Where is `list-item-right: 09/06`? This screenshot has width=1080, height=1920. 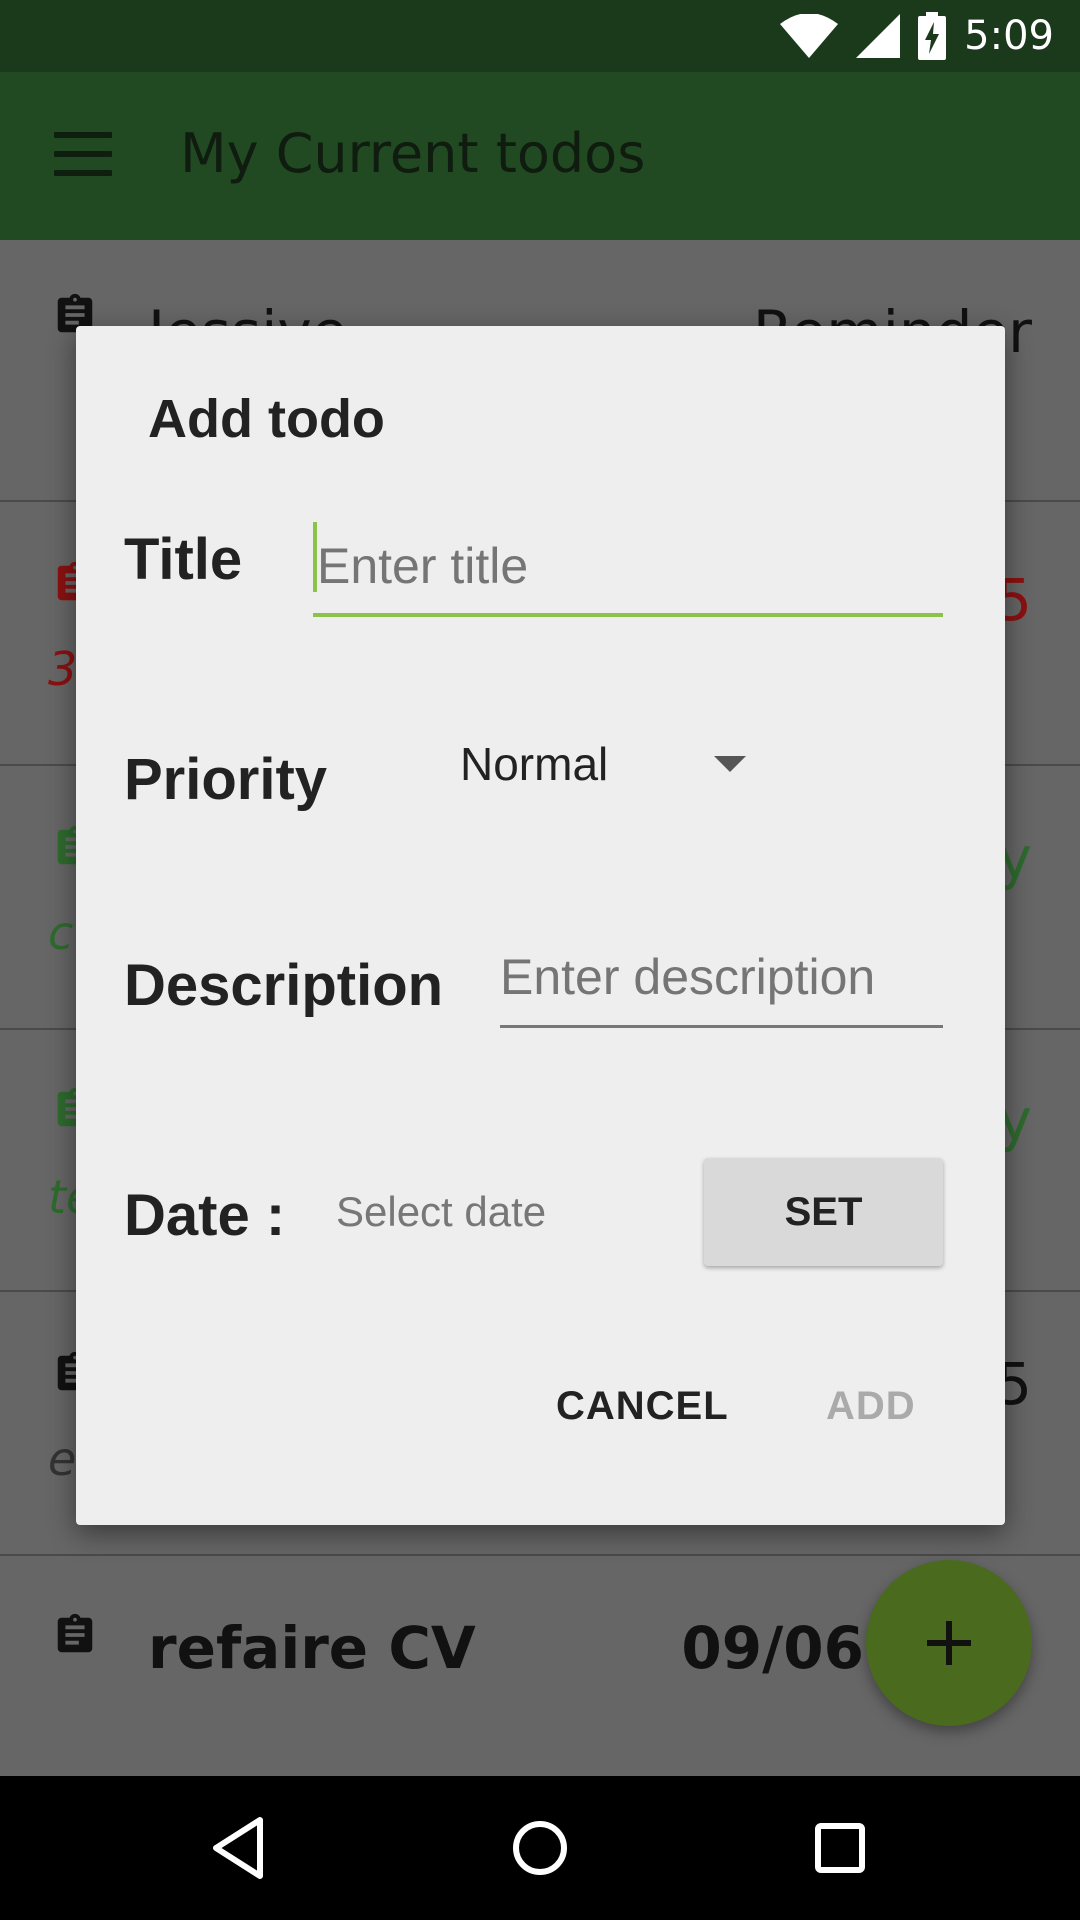 list-item-right: 09/06 is located at coordinates (772, 1648).